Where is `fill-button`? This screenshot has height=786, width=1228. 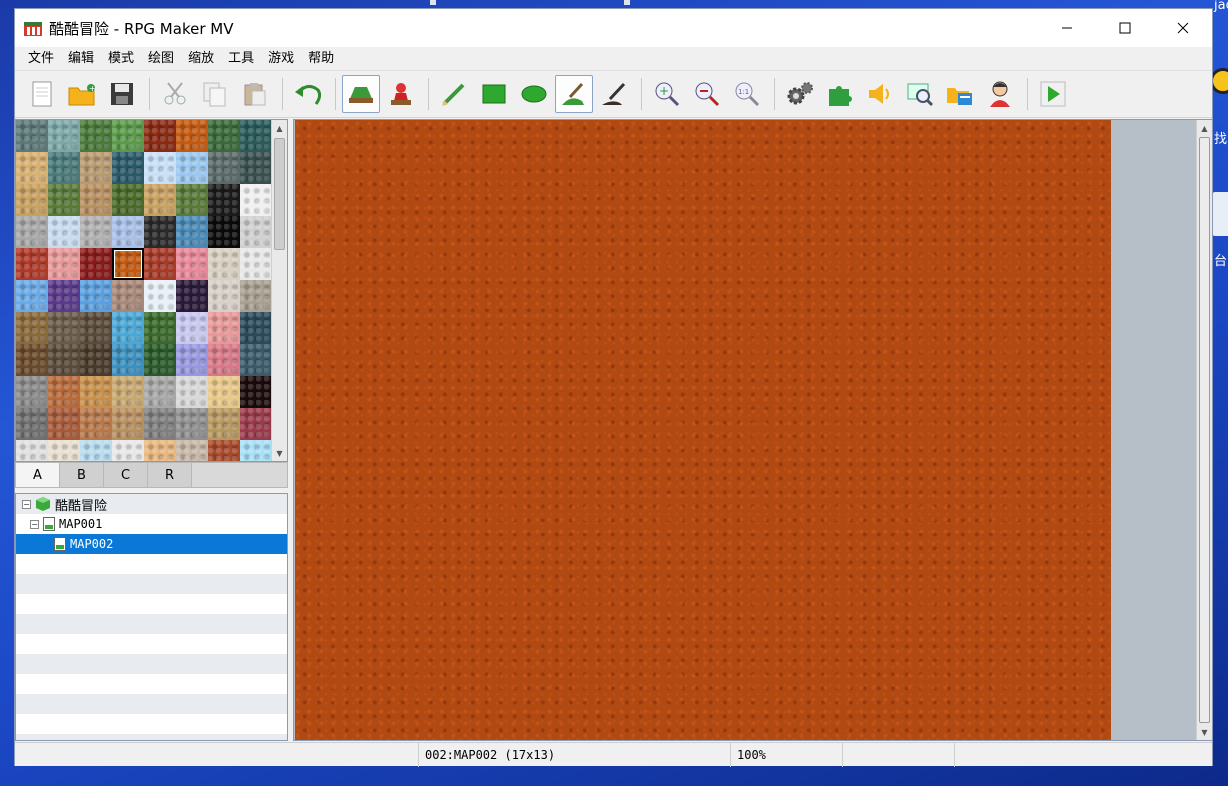
fill-button is located at coordinates (574, 94).